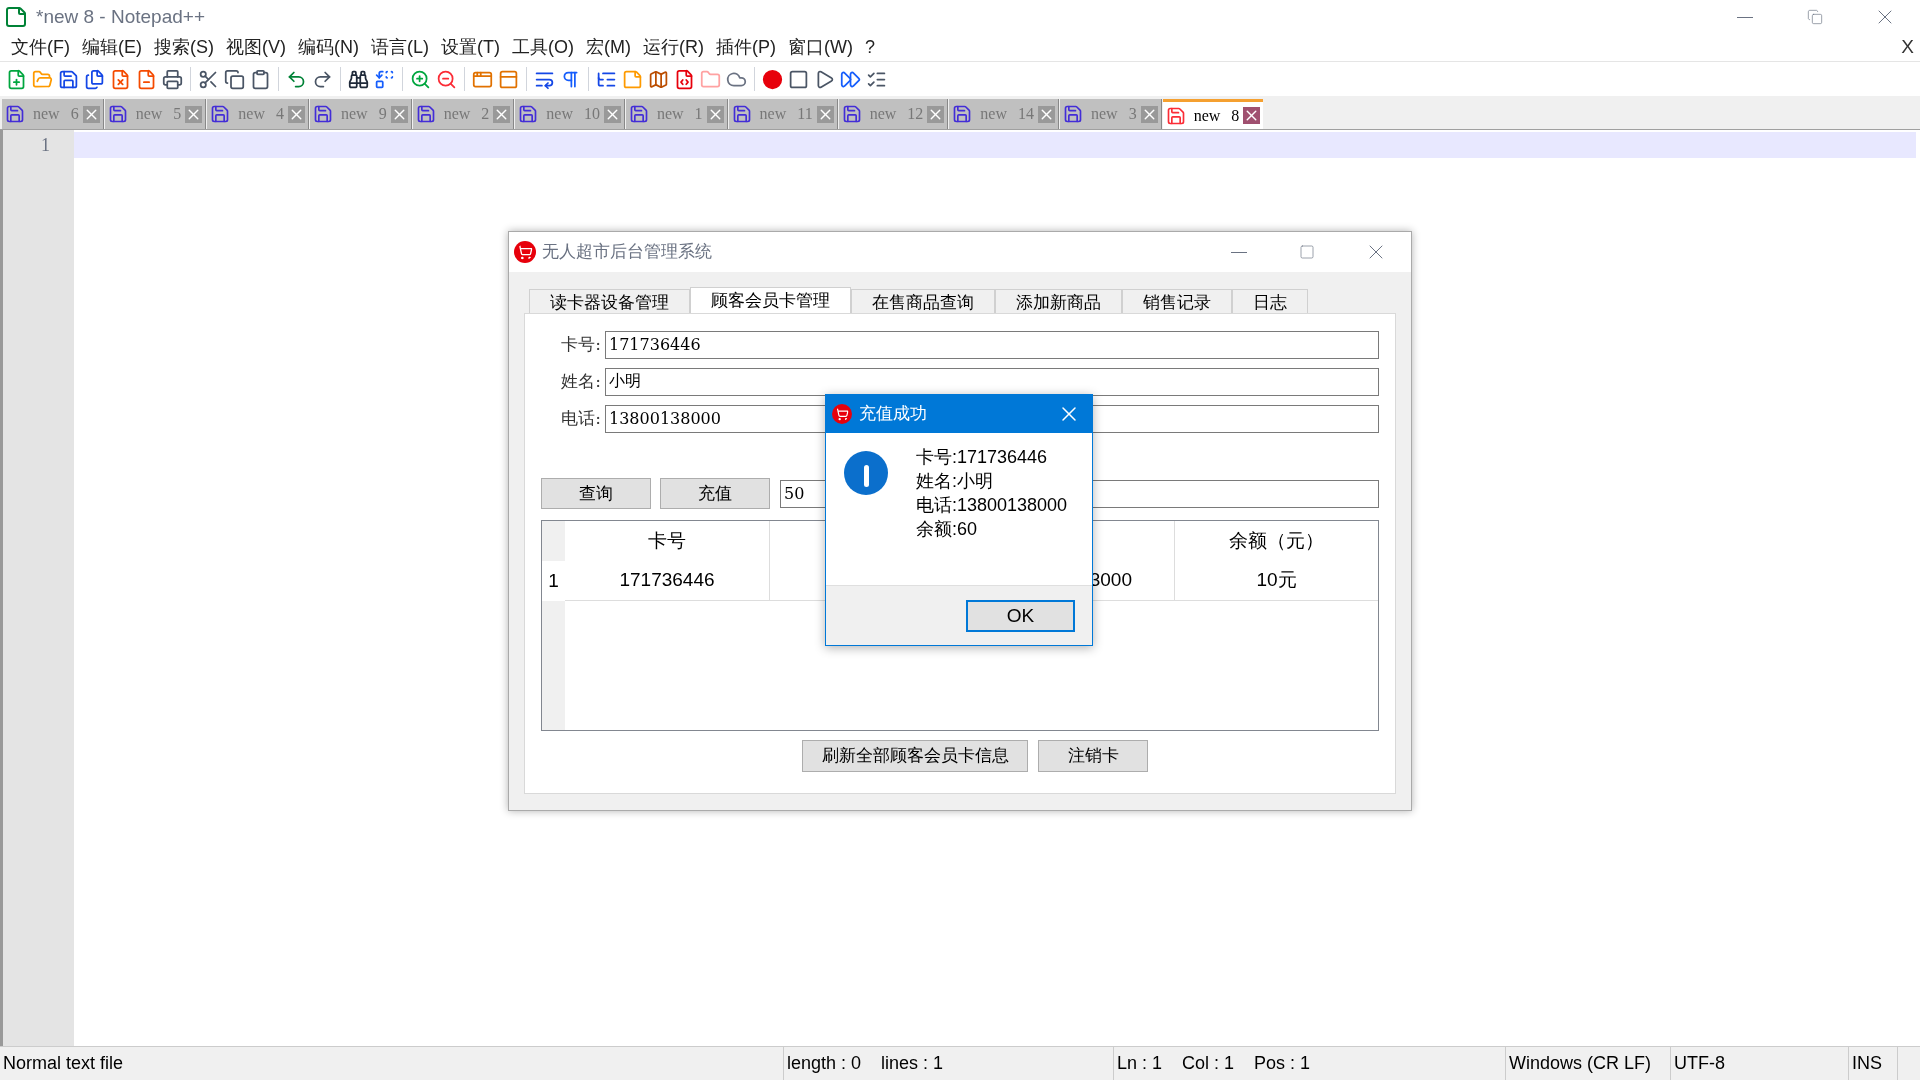  I want to click on map-icon, so click(658, 79).